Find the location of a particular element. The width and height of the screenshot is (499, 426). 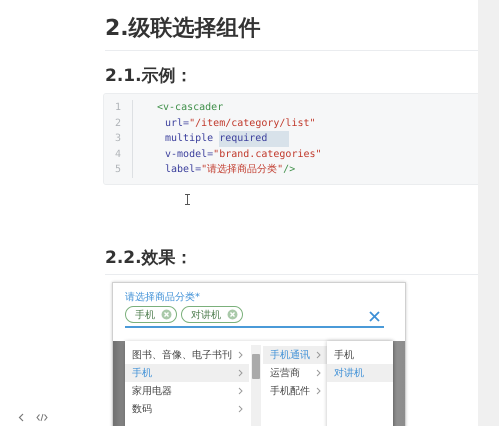

menu-item: 手机配件 is located at coordinates (295, 391).